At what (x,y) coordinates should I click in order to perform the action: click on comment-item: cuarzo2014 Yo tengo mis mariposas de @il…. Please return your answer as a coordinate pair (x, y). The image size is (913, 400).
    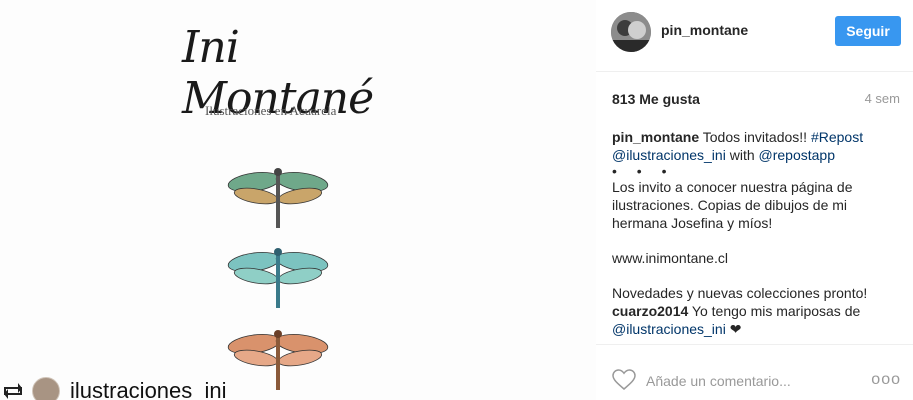
    Looking at the image, I should click on (757, 320).